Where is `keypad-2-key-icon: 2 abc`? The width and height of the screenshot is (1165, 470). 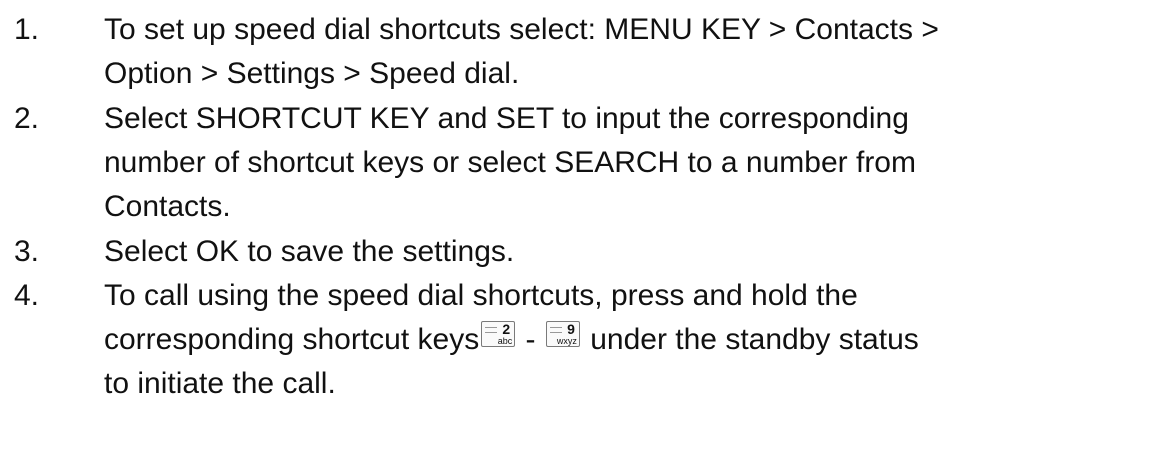 keypad-2-key-icon: 2 abc is located at coordinates (498, 334).